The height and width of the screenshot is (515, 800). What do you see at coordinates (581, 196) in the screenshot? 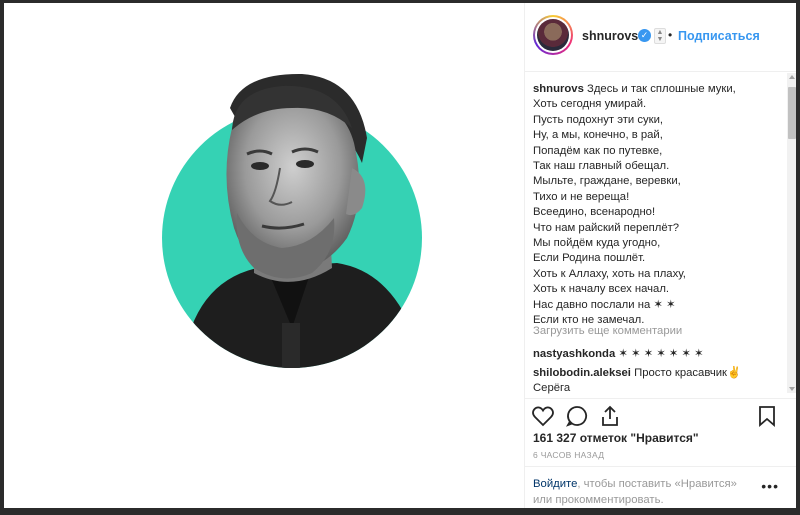
I see `caption-line: Тихо и не вереща!` at bounding box center [581, 196].